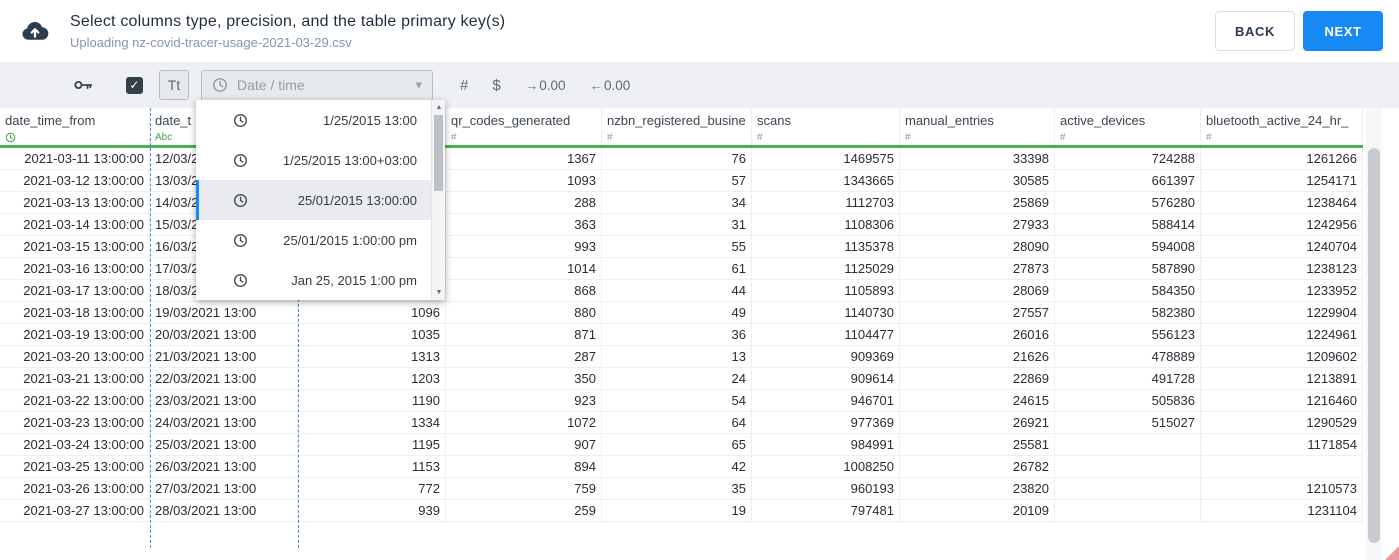 The width and height of the screenshot is (1399, 560). Describe the element at coordinates (524, 159) in the screenshot. I see `table-cell: 1367` at that location.